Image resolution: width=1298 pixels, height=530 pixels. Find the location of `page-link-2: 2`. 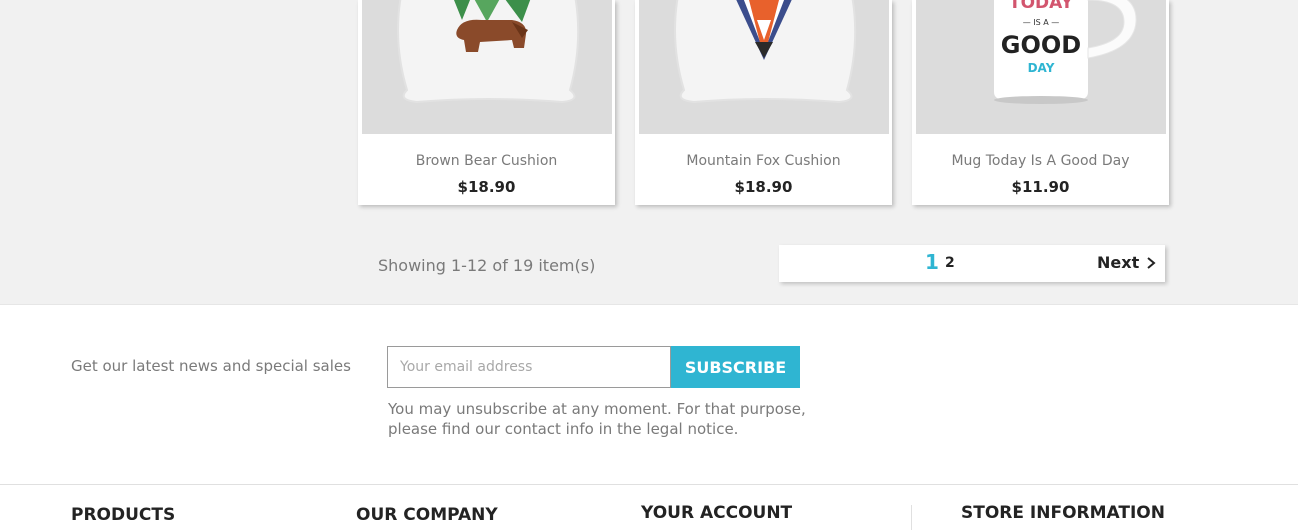

page-link-2: 2 is located at coordinates (950, 263).